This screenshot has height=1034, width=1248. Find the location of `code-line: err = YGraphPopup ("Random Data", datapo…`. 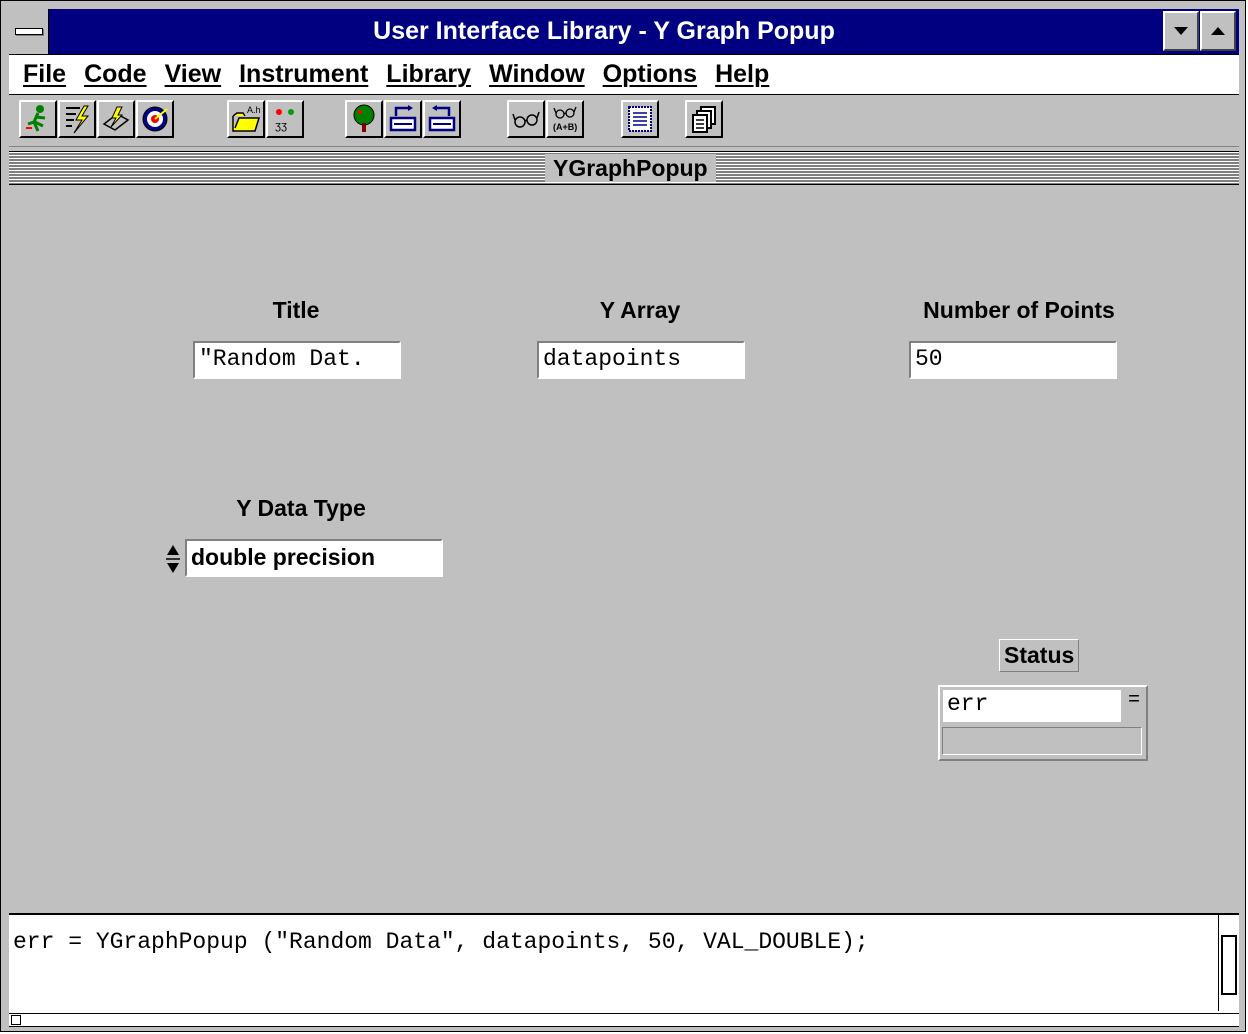

code-line: err = YGraphPopup ("Random Data", datapo… is located at coordinates (441, 942).